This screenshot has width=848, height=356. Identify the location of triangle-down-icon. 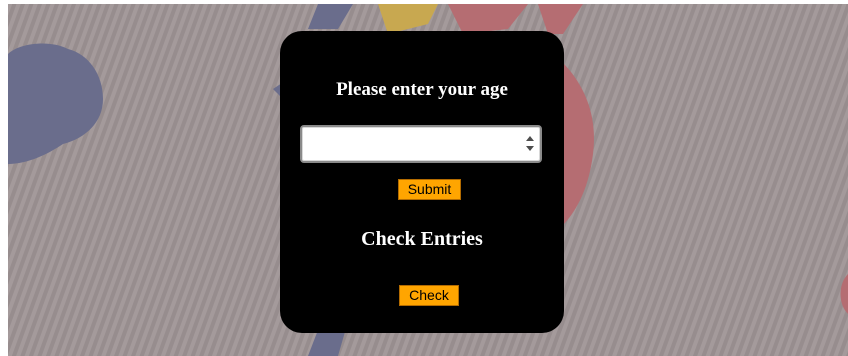
(530, 148).